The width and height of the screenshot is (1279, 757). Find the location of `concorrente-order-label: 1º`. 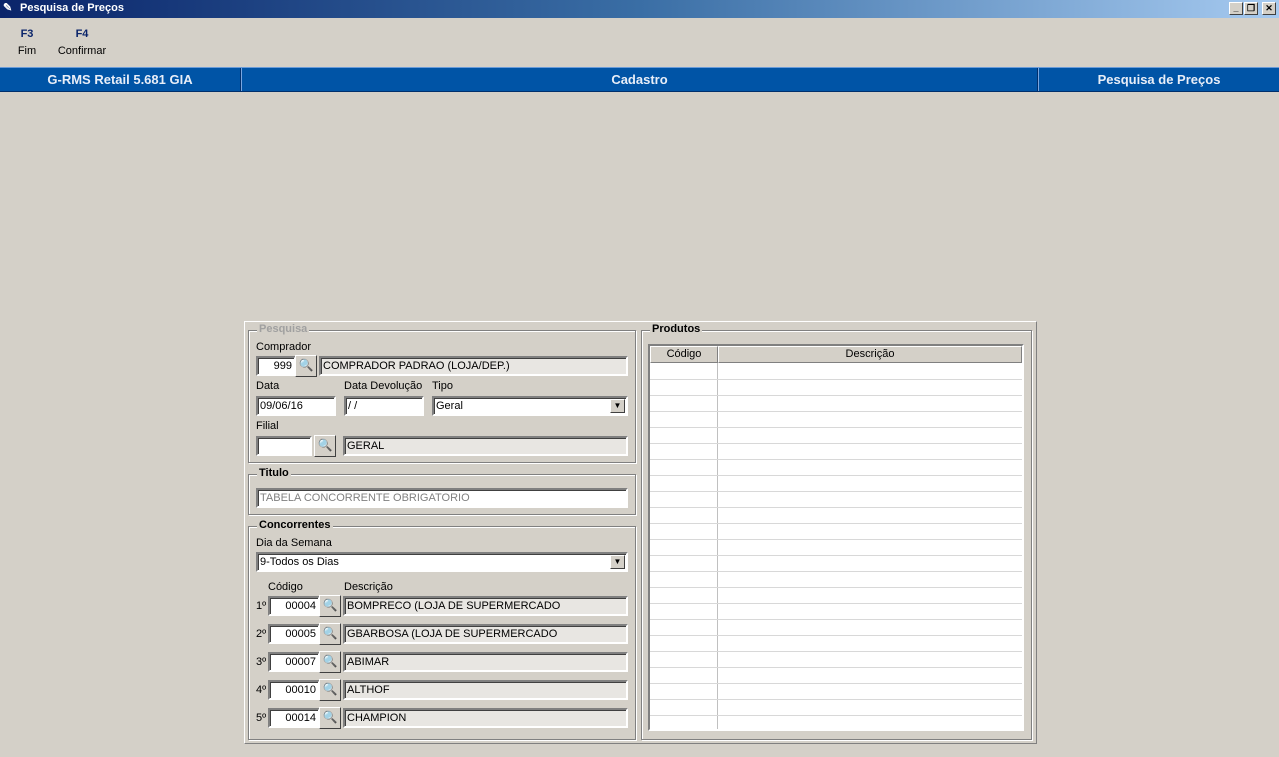

concorrente-order-label: 1º is located at coordinates (261, 606).